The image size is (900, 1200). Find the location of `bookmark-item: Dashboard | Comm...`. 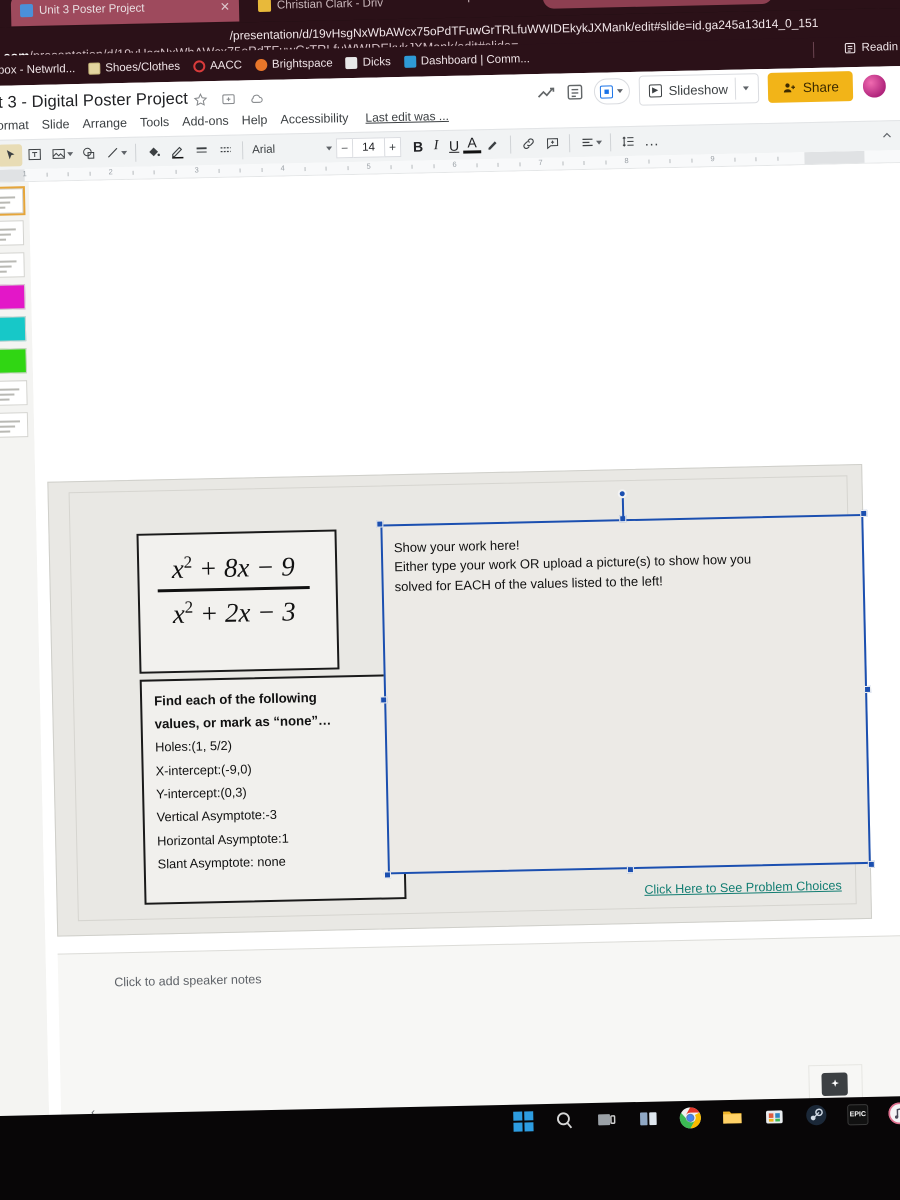

bookmark-item: Dashboard | Comm... is located at coordinates (466, 60).